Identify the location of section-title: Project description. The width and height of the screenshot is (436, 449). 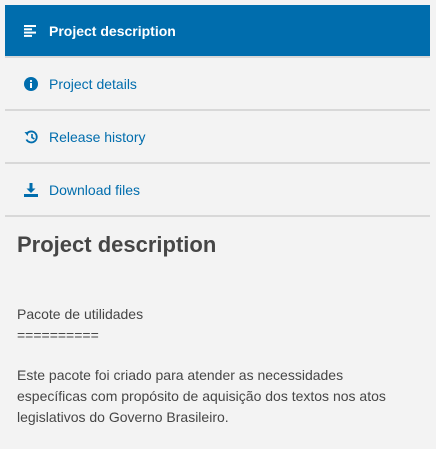
(117, 244).